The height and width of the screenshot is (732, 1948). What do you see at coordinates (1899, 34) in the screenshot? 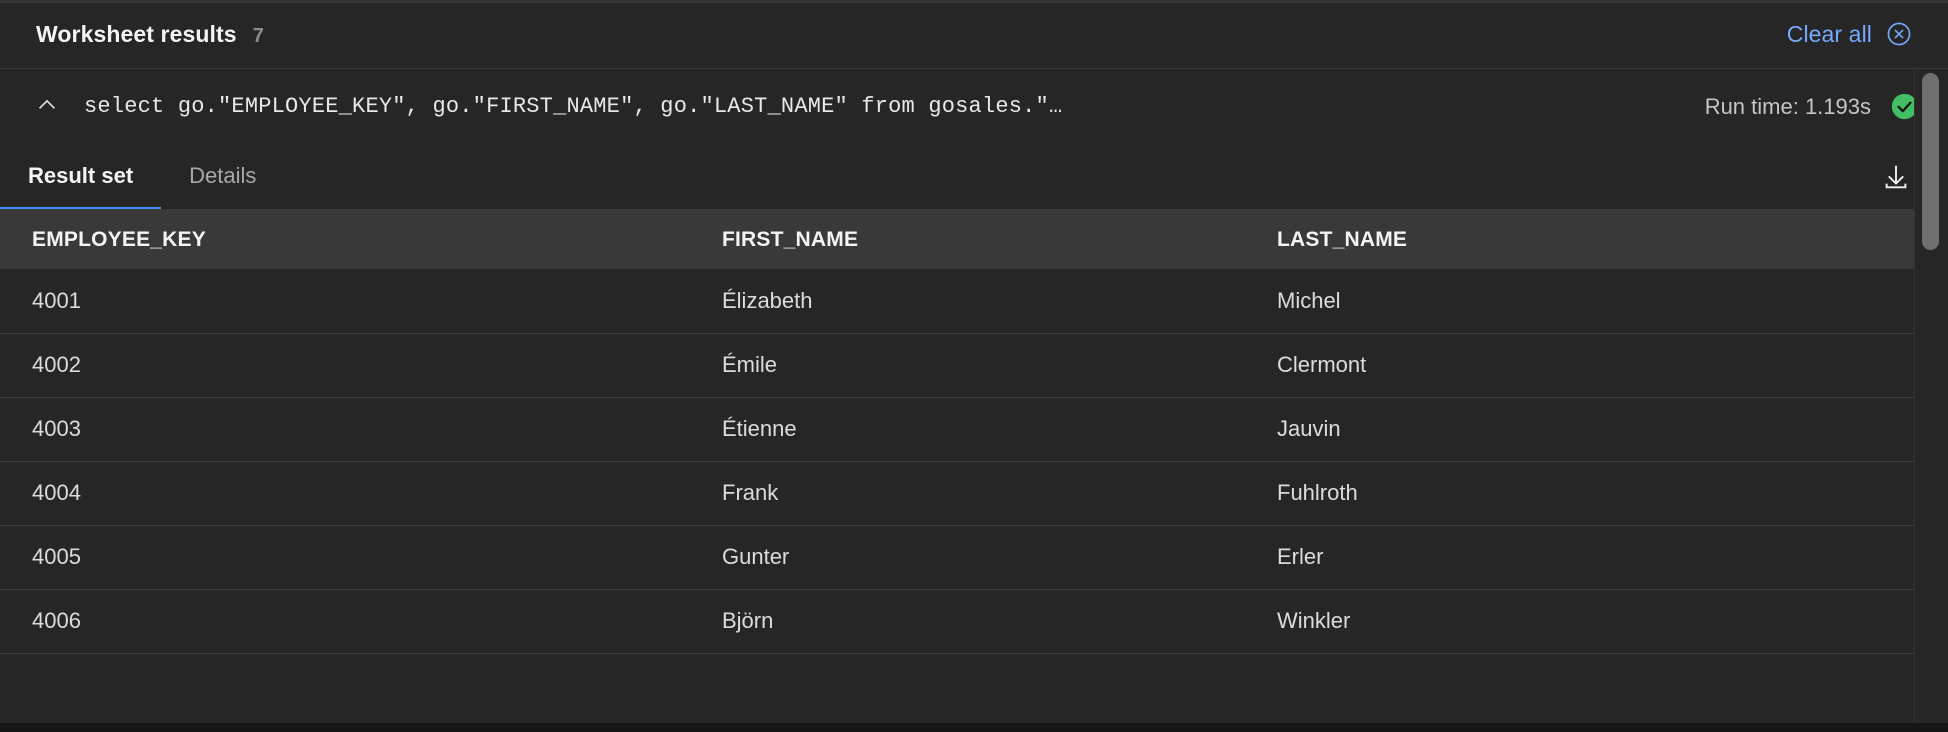
I see `close-circle-icon` at bounding box center [1899, 34].